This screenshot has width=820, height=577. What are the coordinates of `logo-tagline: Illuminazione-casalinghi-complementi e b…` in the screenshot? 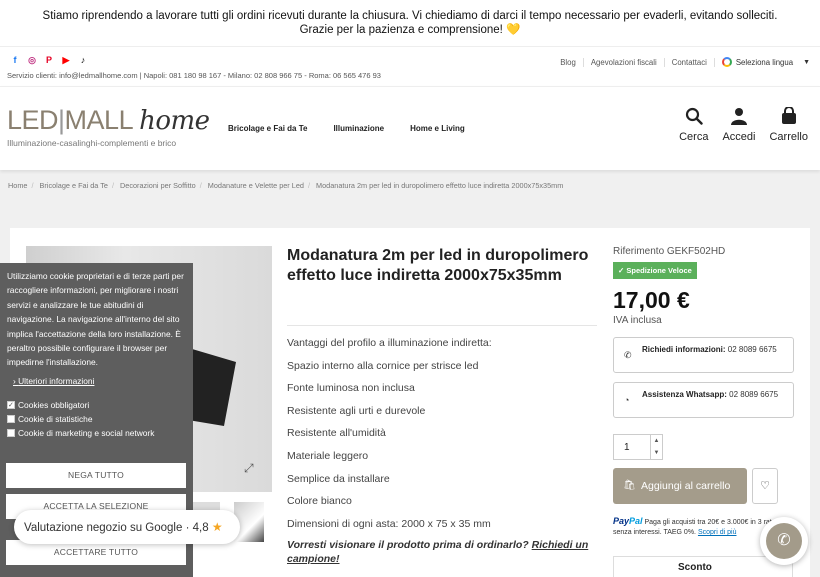 It's located at (92, 143).